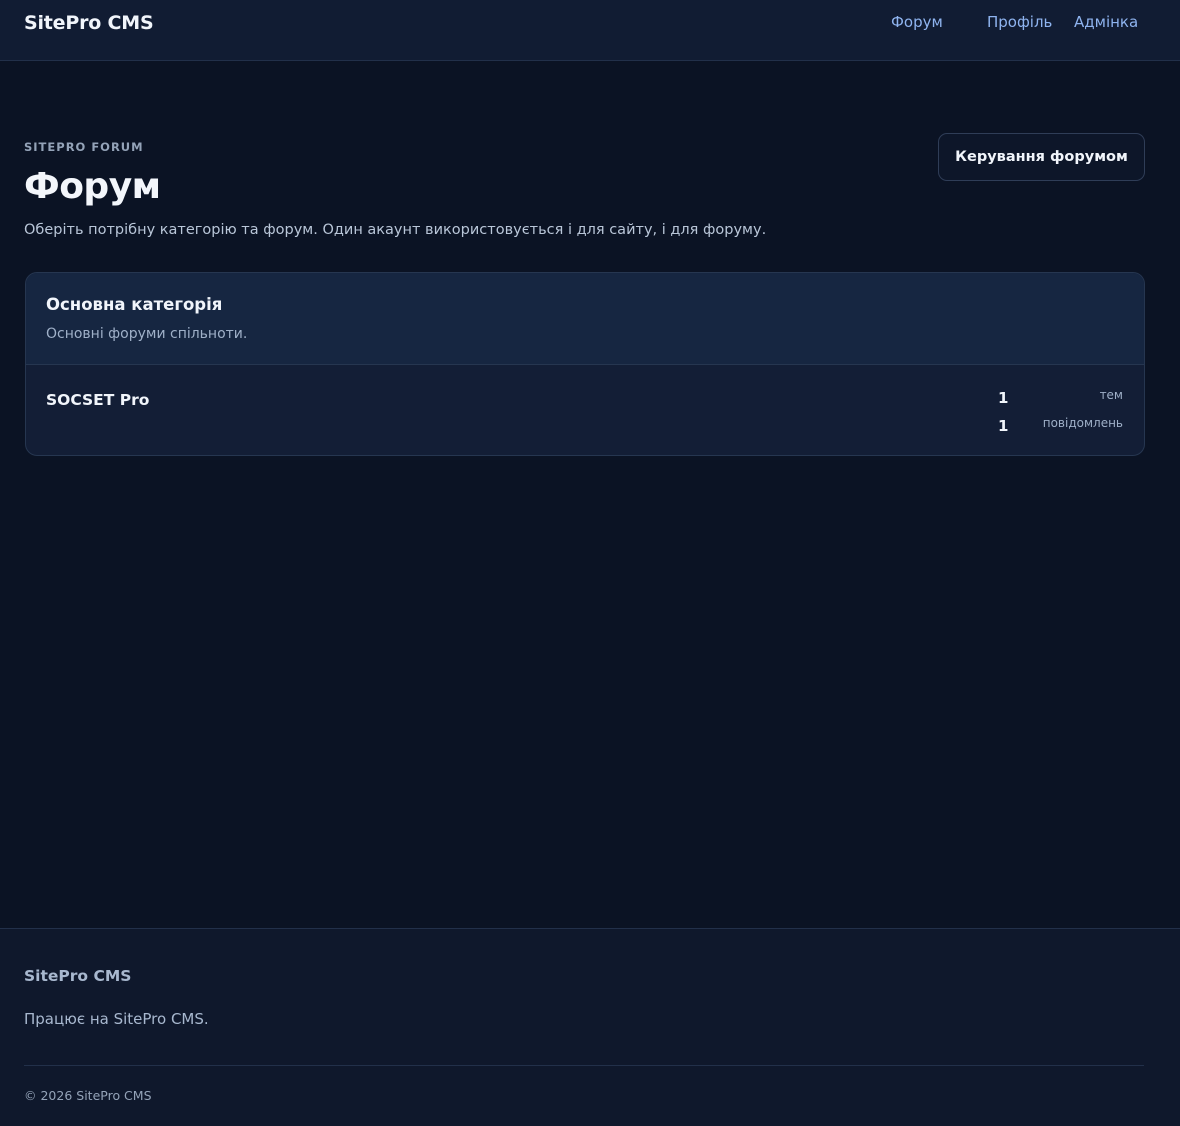 This screenshot has width=1180, height=1126. What do you see at coordinates (1082, 423) in the screenshot?
I see `posts-label: повідомлень` at bounding box center [1082, 423].